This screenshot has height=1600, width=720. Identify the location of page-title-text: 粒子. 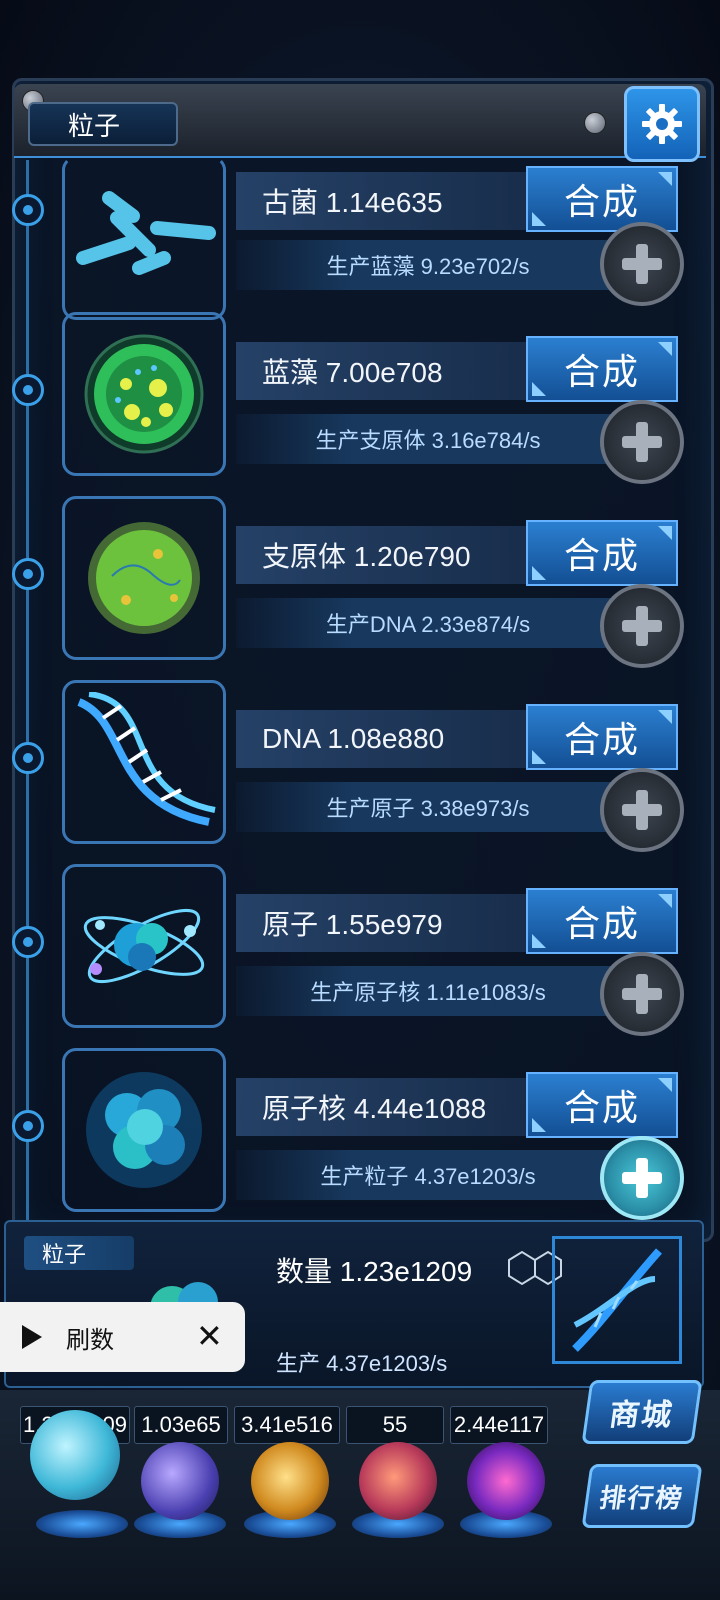
(94, 125).